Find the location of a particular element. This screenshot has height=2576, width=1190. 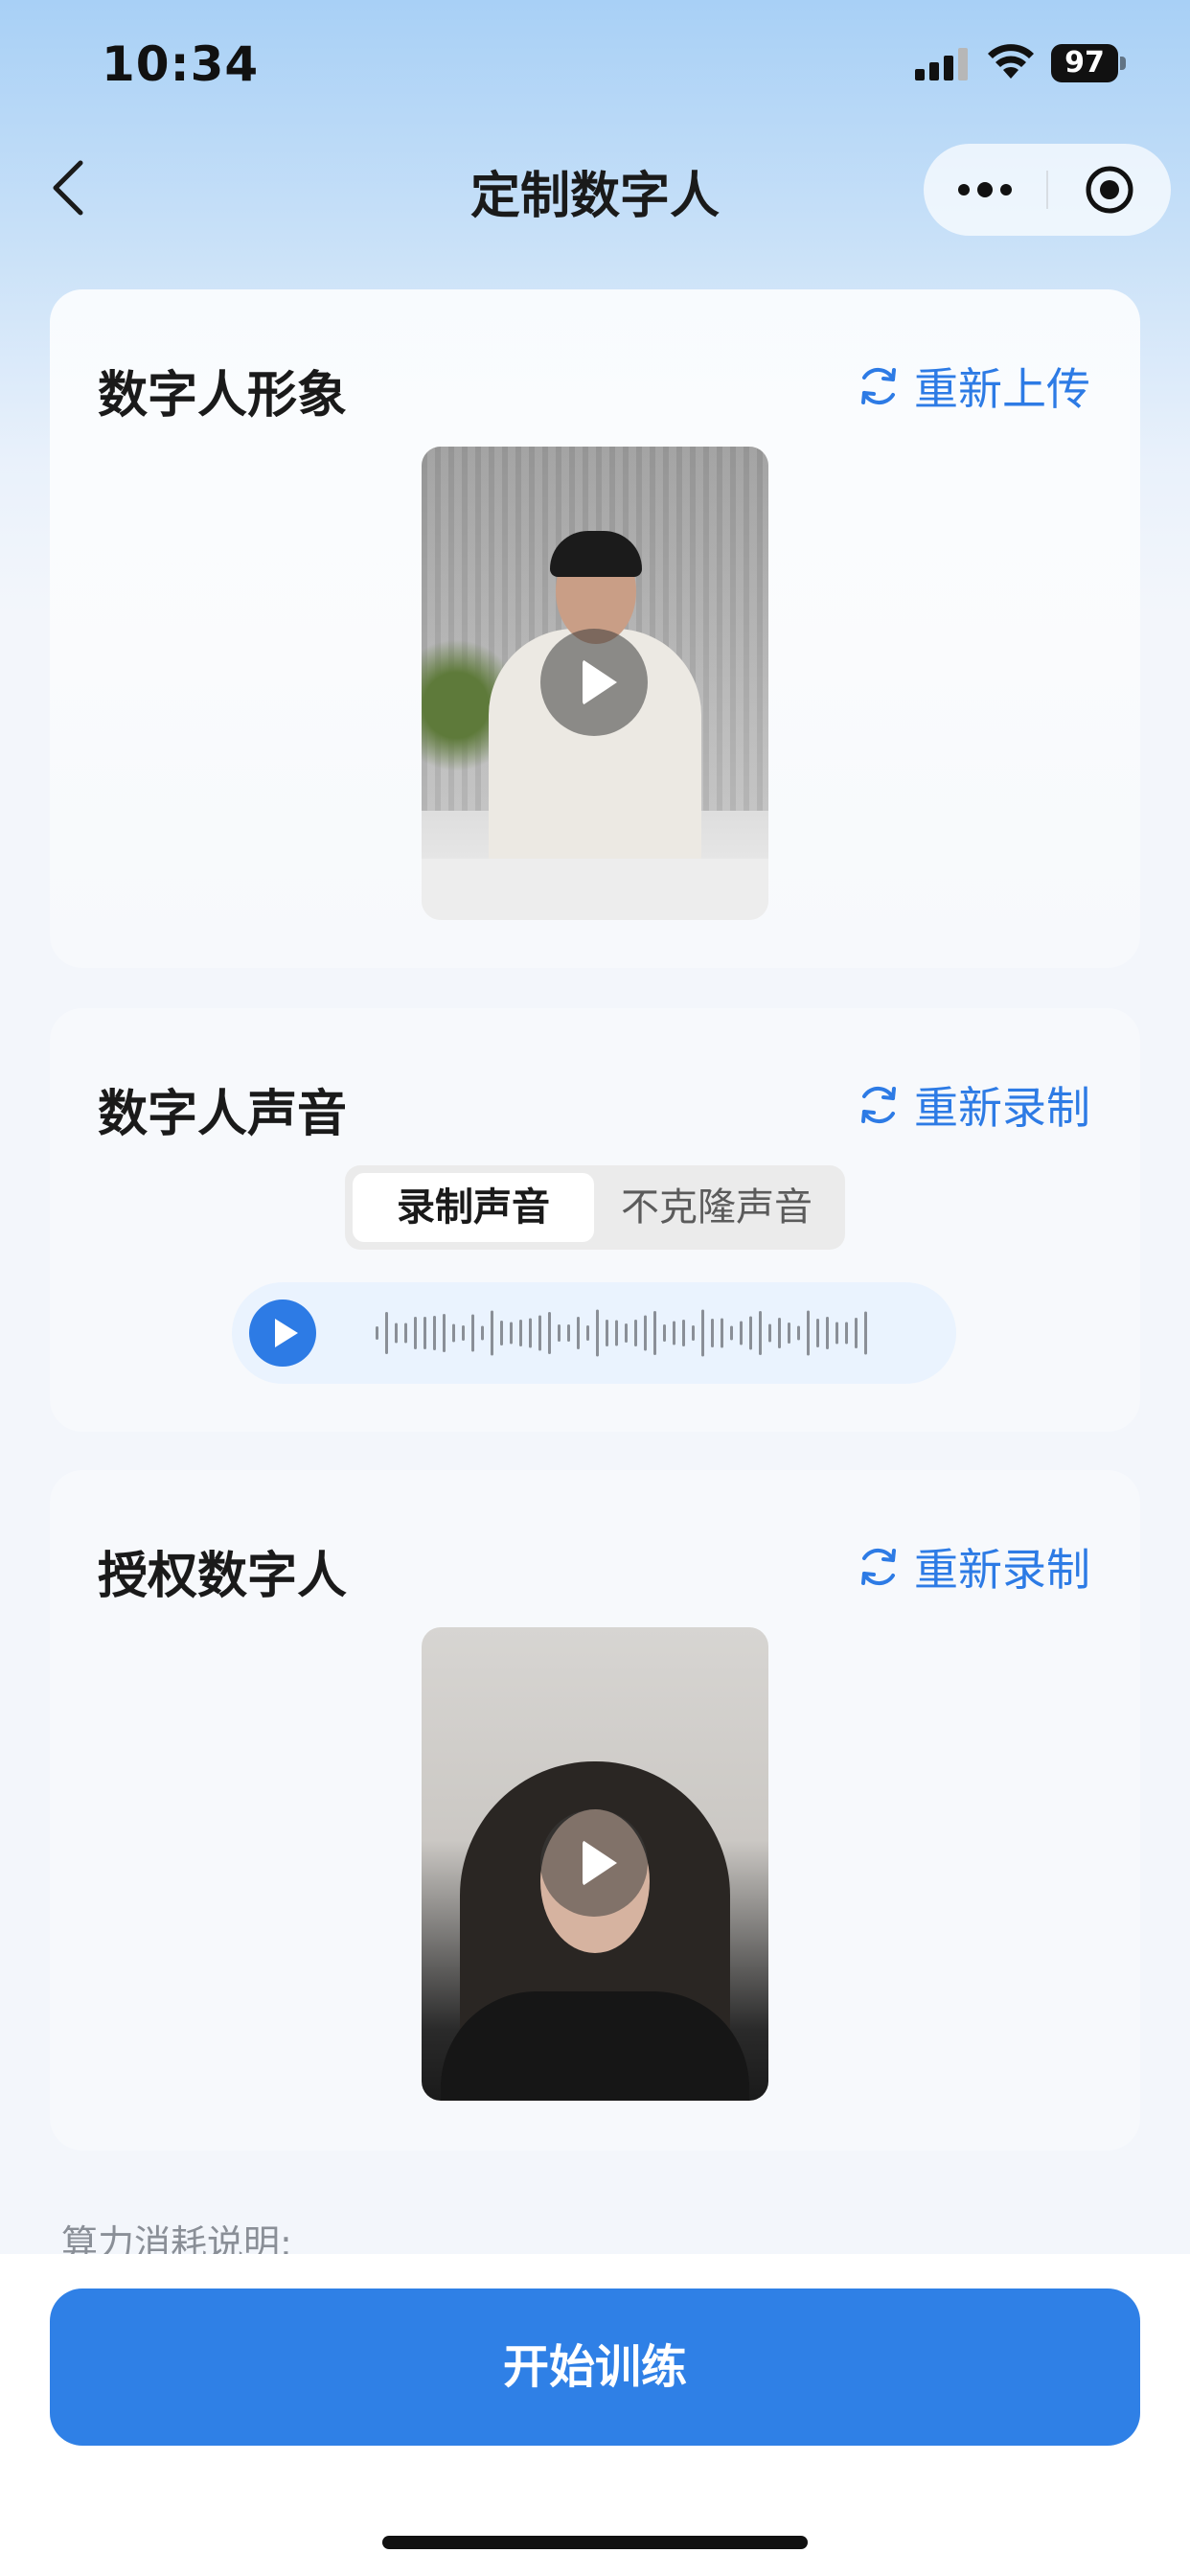

voice-mode-segmented-control: 录制声音 不克隆声音 is located at coordinates (595, 1207).